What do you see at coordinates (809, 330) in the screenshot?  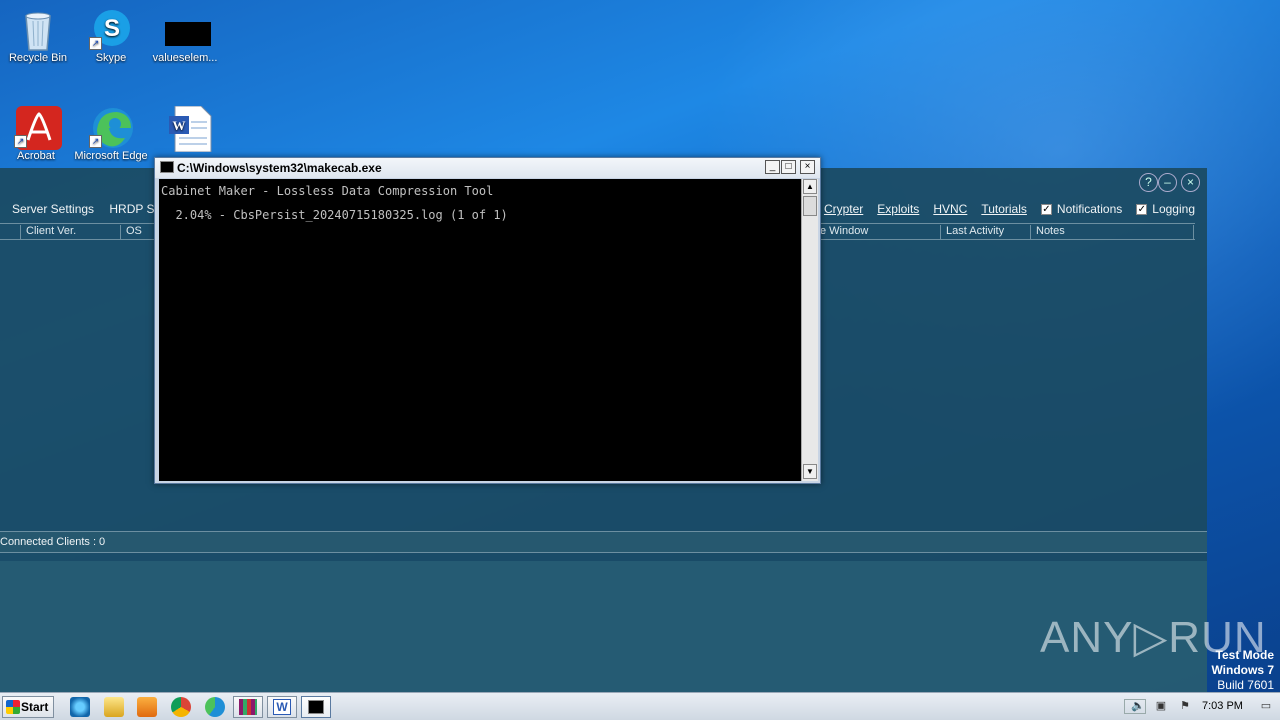 I see `console-scrollbar: ▲ ▼` at bounding box center [809, 330].